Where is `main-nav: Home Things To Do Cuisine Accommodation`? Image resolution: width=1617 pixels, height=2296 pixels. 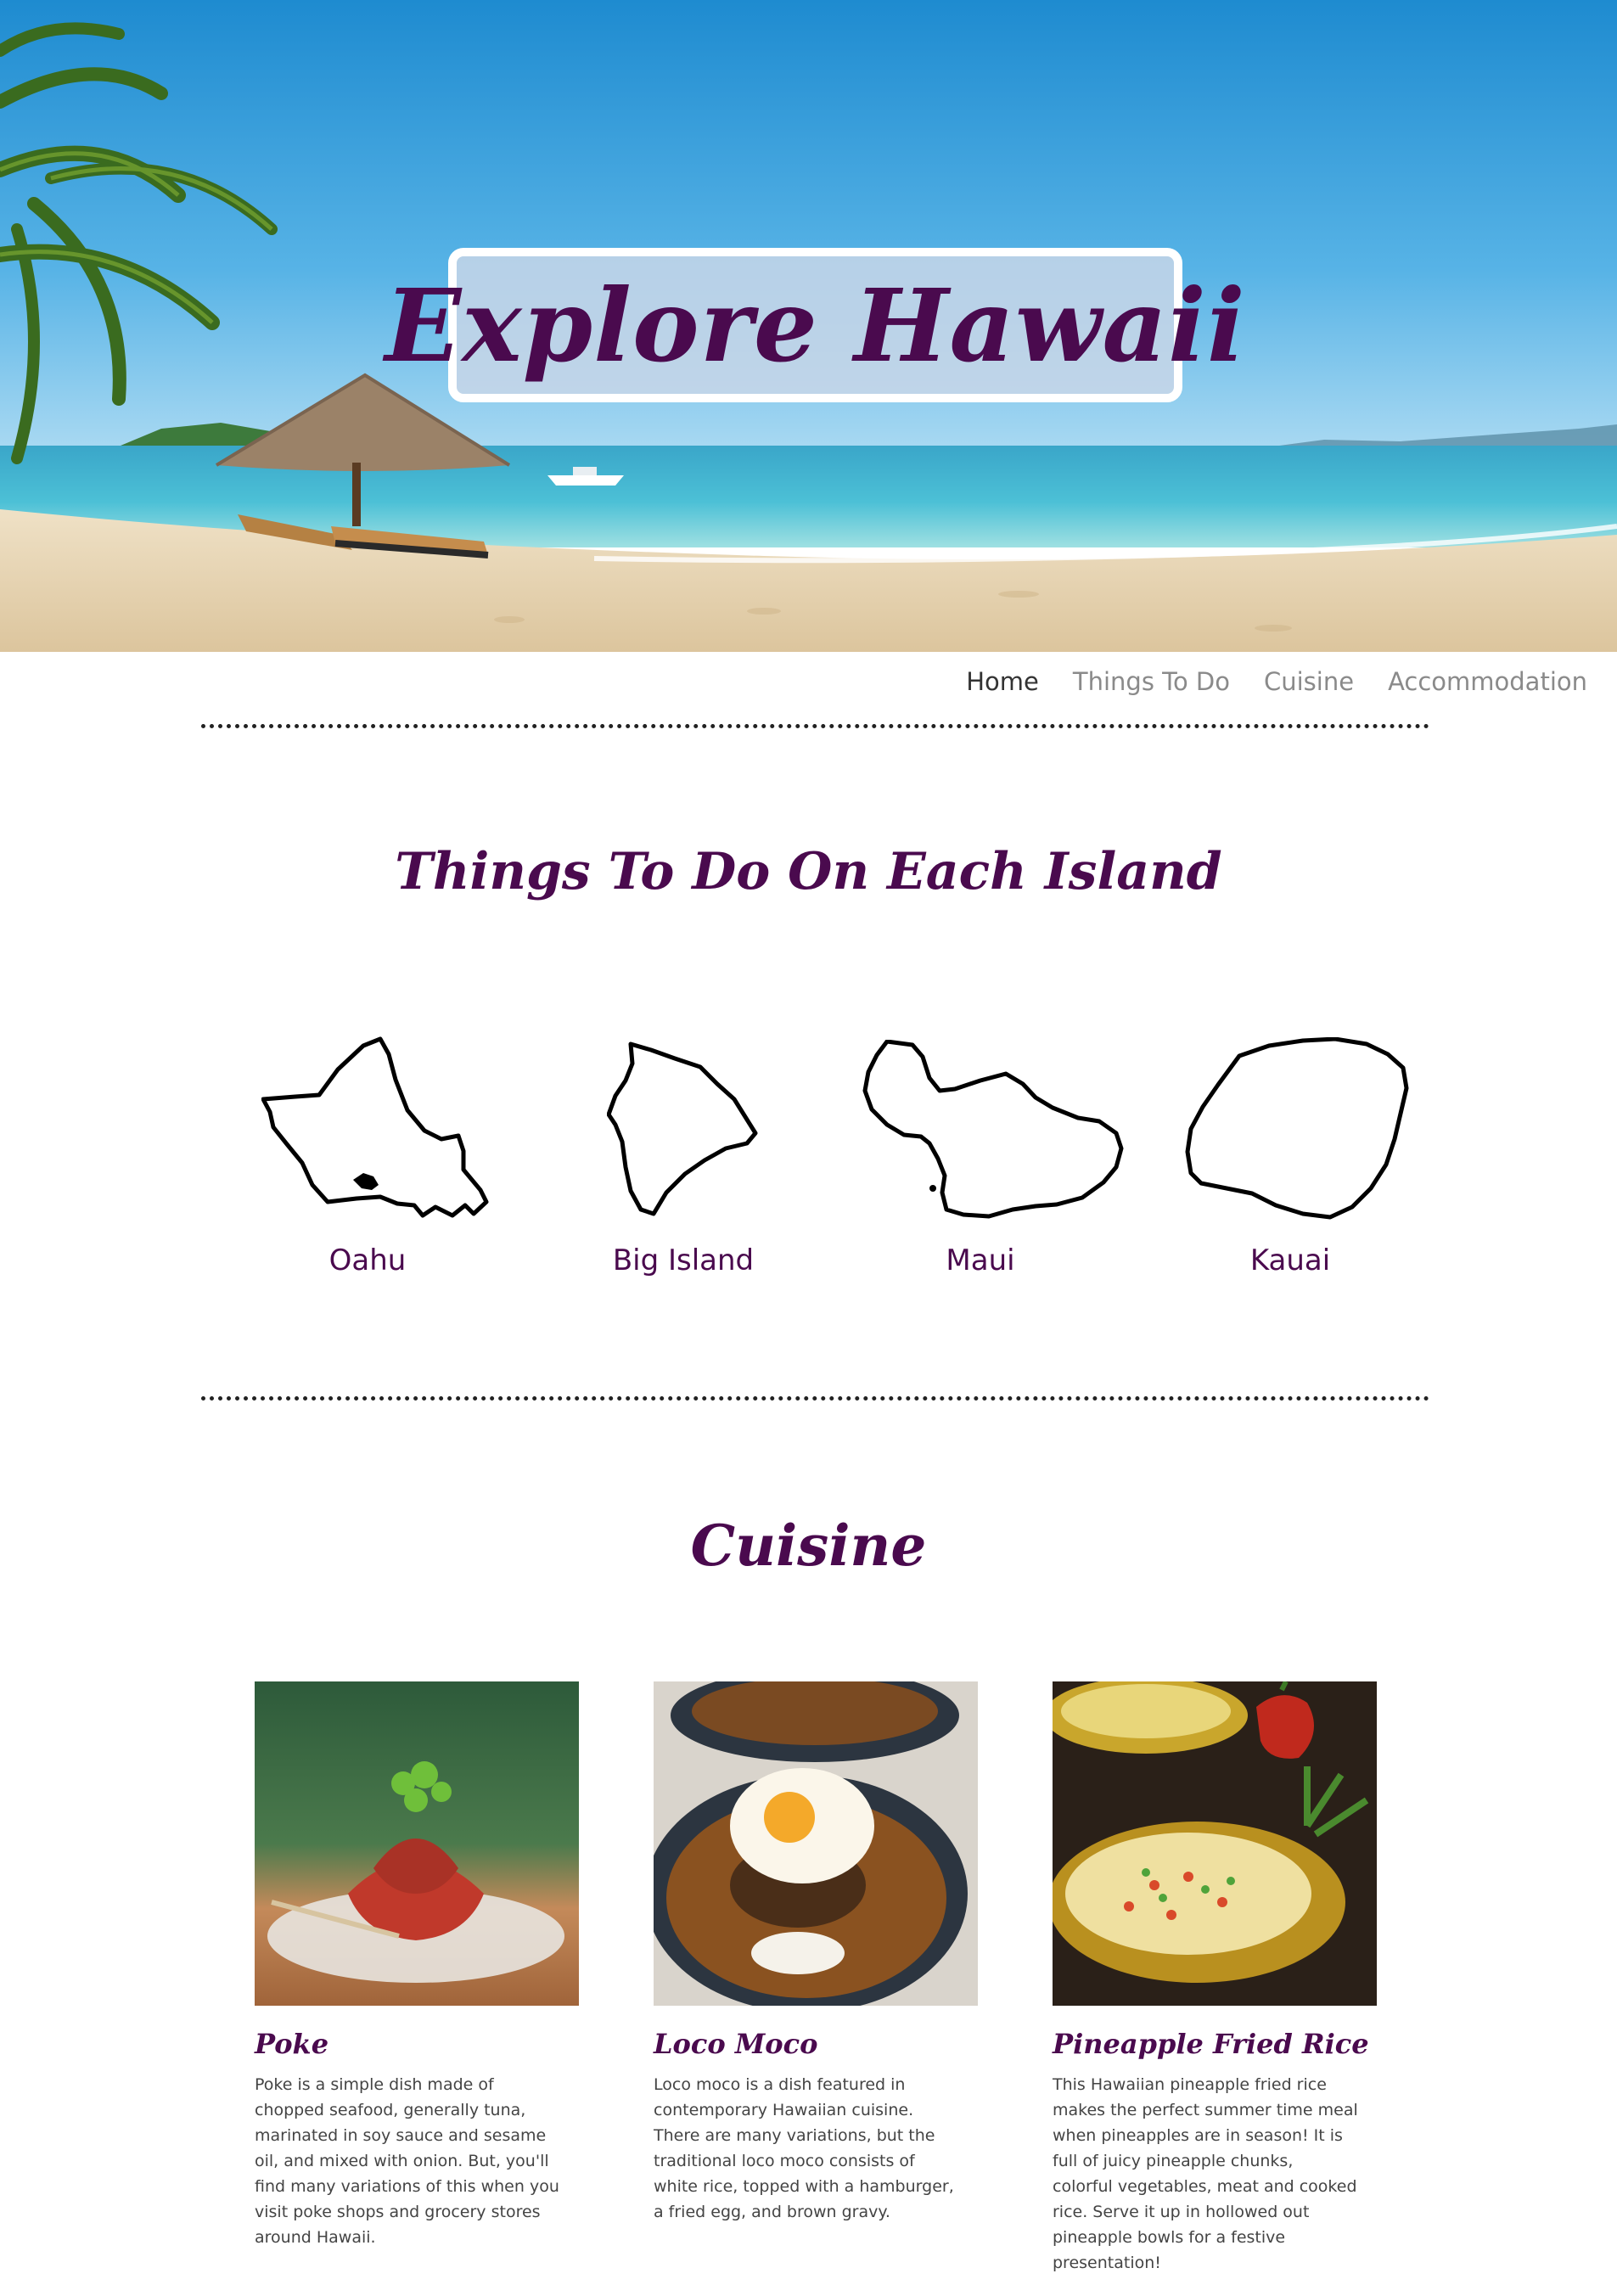
main-nav: Home Things To Do Cuisine Accommodation is located at coordinates (1276, 681).